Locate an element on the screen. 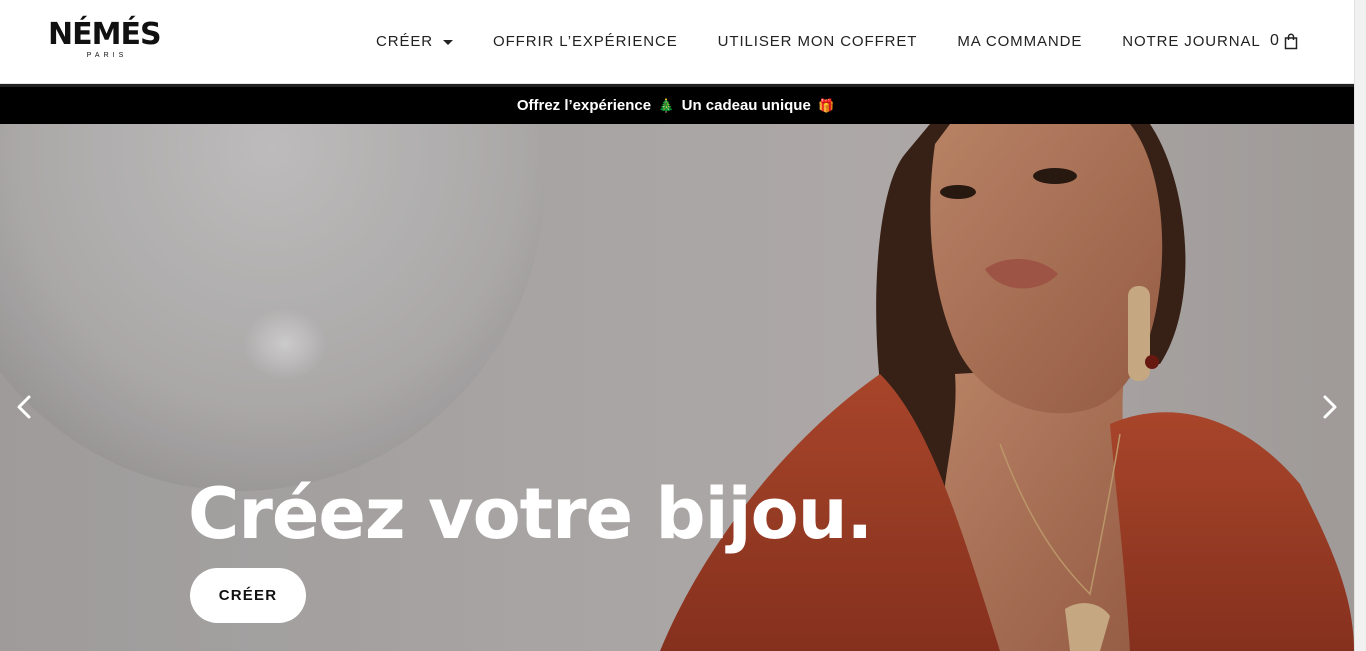 The image size is (1366, 651). nav-item-journal: NOTRE JOURNAL is located at coordinates (1191, 41).